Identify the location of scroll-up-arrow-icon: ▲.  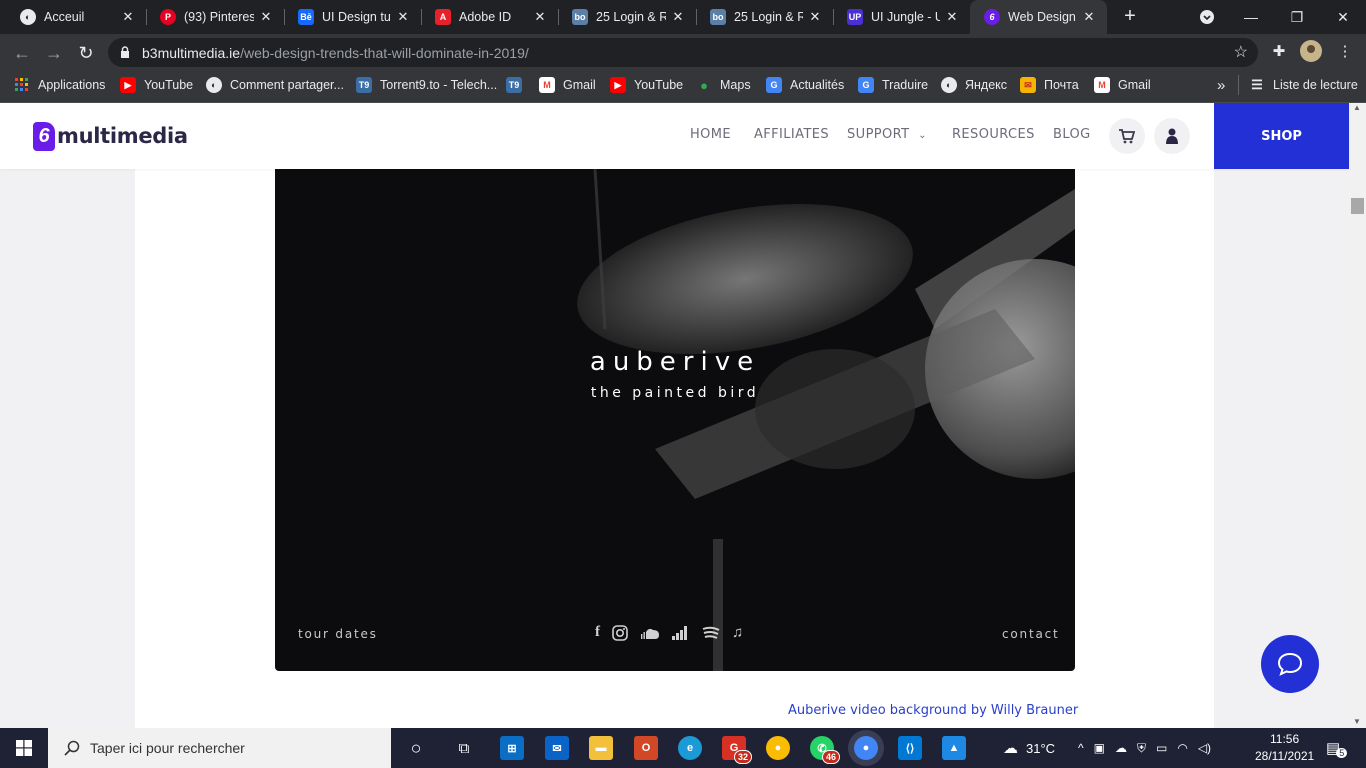
(1357, 107).